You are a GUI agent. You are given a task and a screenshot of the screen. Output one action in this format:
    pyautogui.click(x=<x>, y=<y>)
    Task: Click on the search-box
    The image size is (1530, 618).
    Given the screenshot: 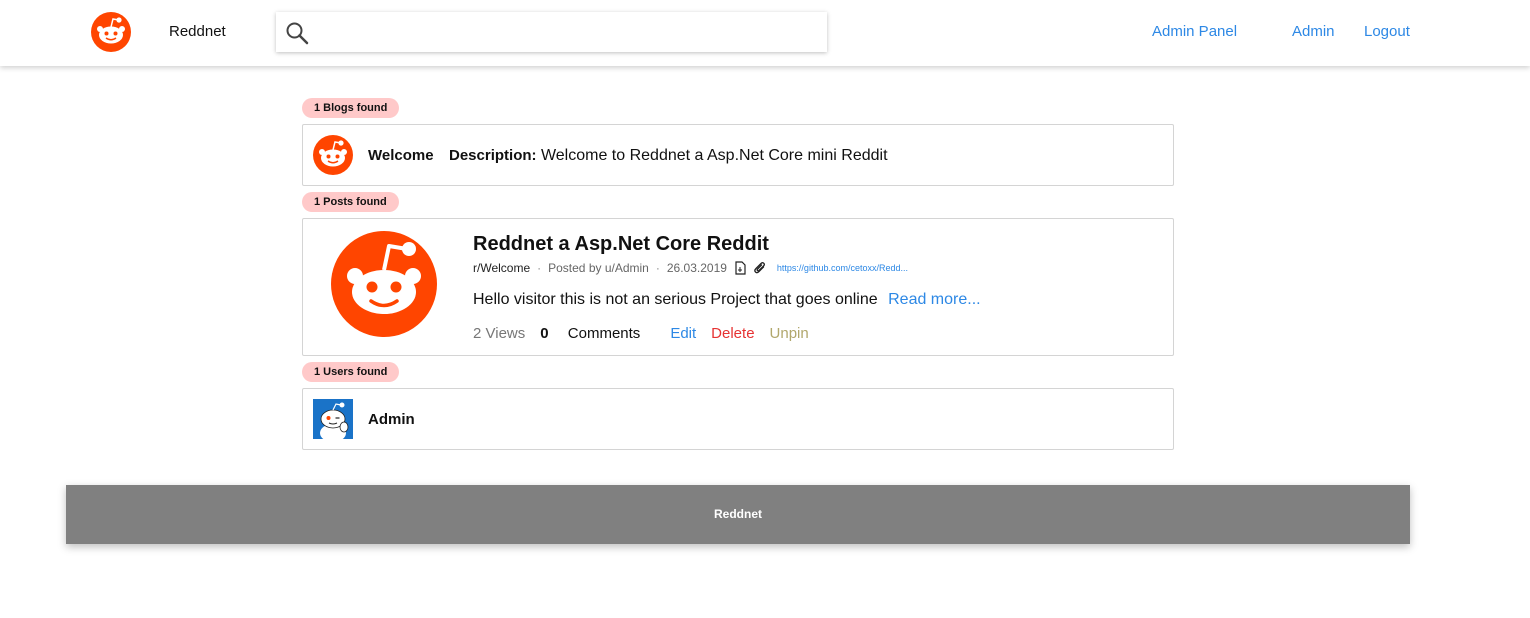 What is the action you would take?
    pyautogui.click(x=551, y=32)
    